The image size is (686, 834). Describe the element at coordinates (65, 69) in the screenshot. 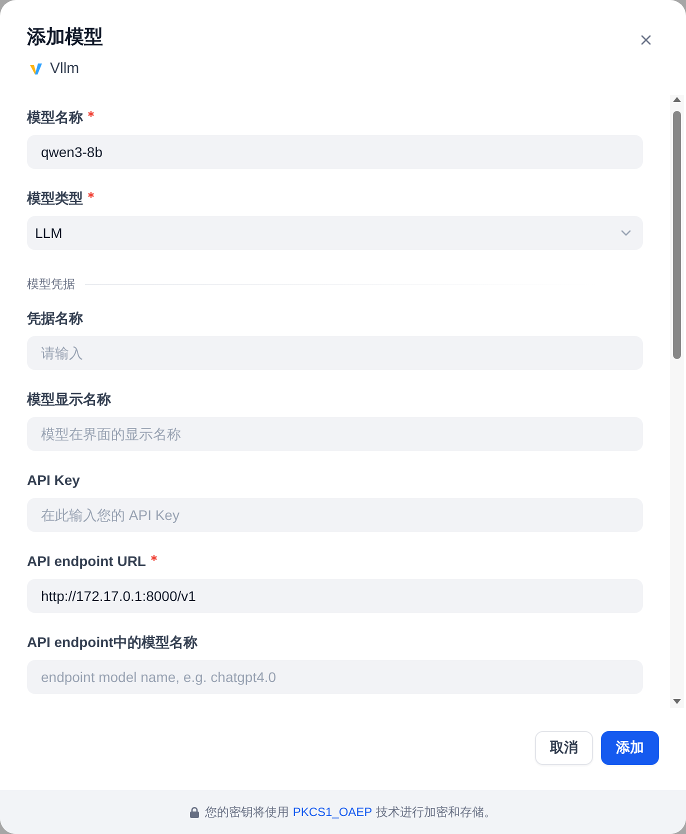

I see `provider-name: Vllm` at that location.